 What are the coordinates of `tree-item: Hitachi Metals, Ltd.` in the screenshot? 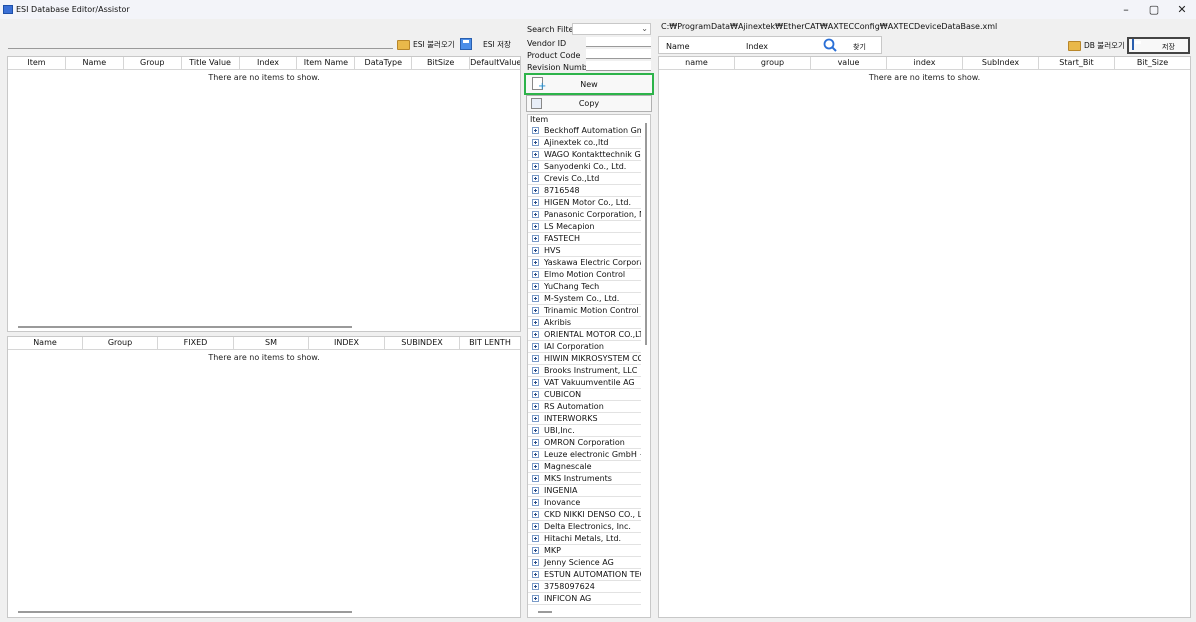 It's located at (584, 539).